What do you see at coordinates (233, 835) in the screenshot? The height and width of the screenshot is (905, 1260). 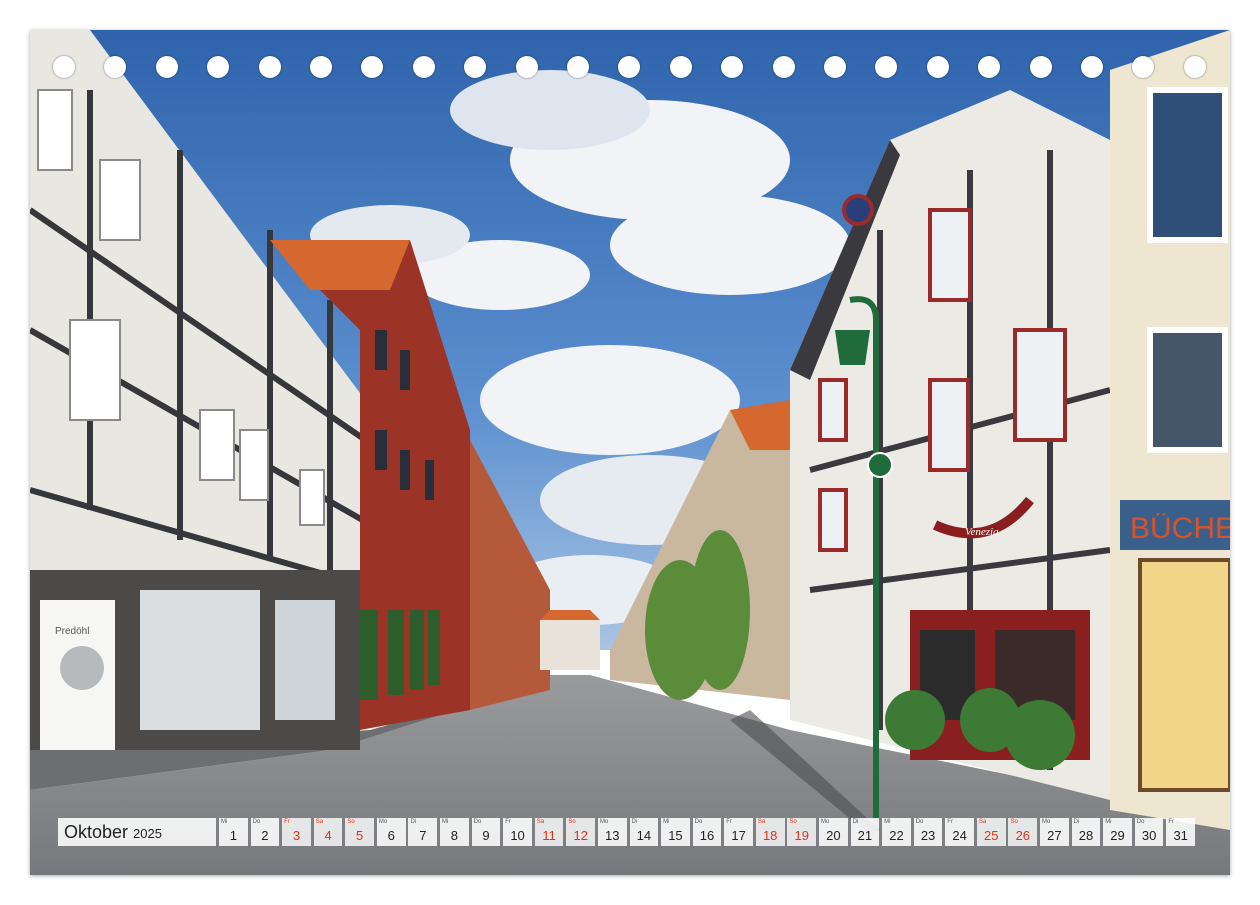 I see `day-number: 1` at bounding box center [233, 835].